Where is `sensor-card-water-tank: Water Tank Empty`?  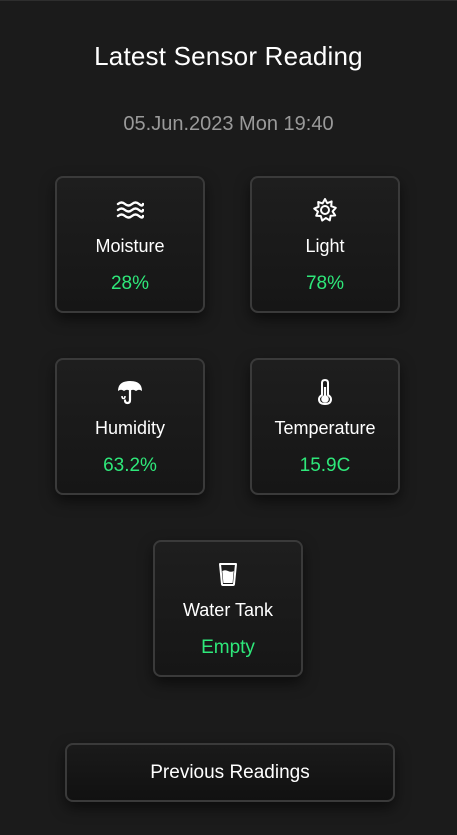 sensor-card-water-tank: Water Tank Empty is located at coordinates (228, 608).